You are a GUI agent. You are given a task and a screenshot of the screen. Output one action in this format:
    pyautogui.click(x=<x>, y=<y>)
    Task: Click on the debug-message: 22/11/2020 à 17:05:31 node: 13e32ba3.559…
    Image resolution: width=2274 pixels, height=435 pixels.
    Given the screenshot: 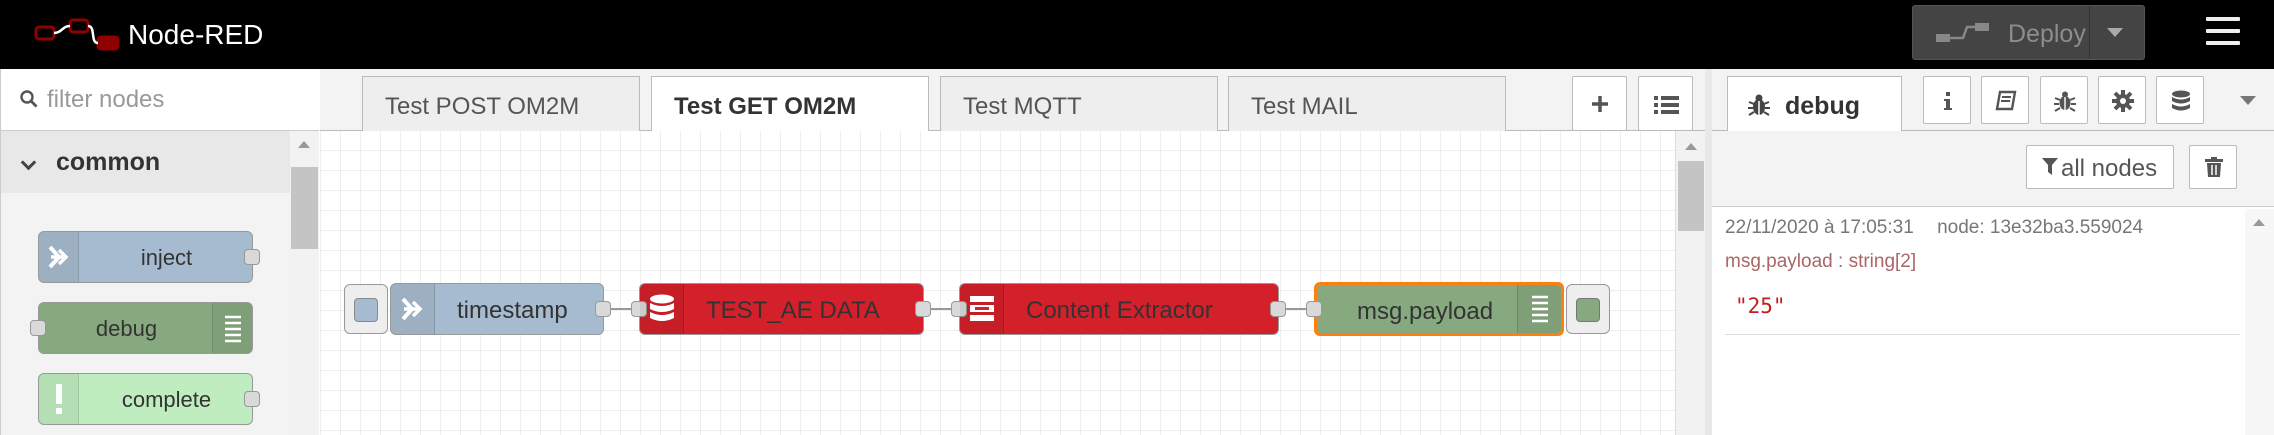 What is the action you would take?
    pyautogui.click(x=1982, y=273)
    